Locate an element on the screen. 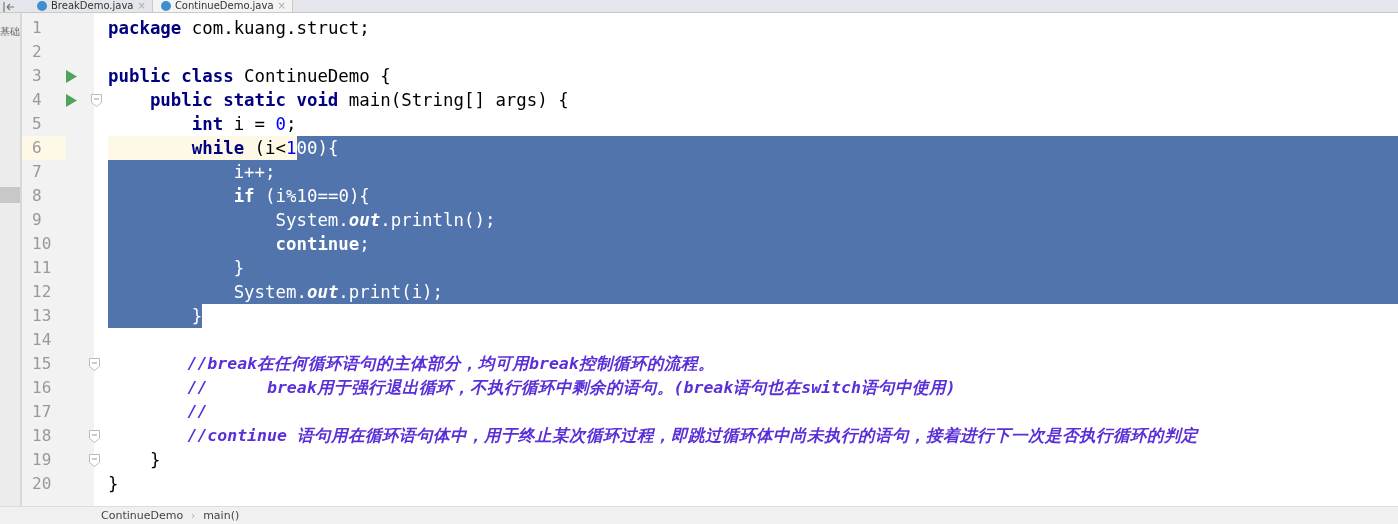 The image size is (1398, 524). line-number: 5 is located at coordinates (37, 124).